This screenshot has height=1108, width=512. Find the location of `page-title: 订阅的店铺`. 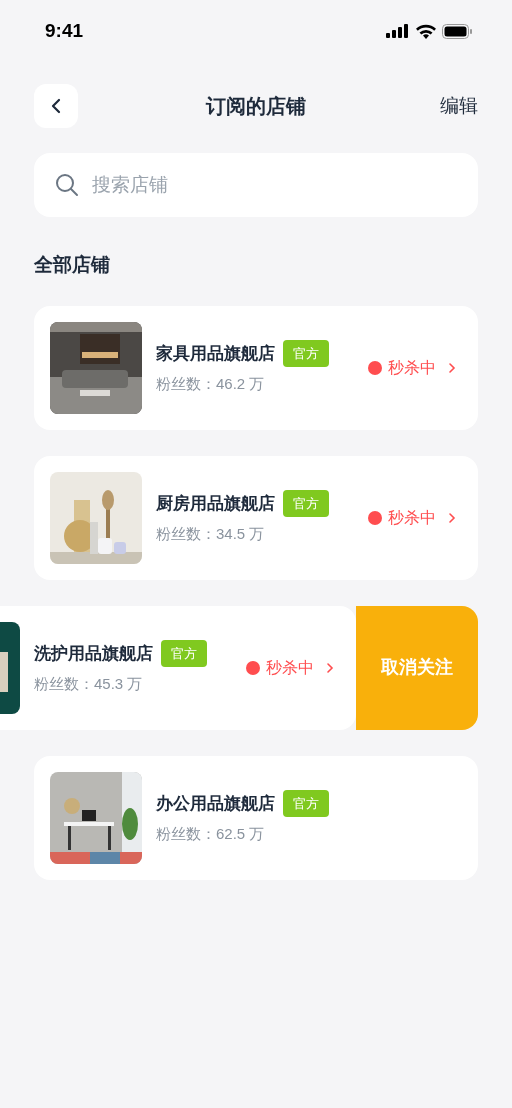

page-title: 订阅的店铺 is located at coordinates (256, 106).